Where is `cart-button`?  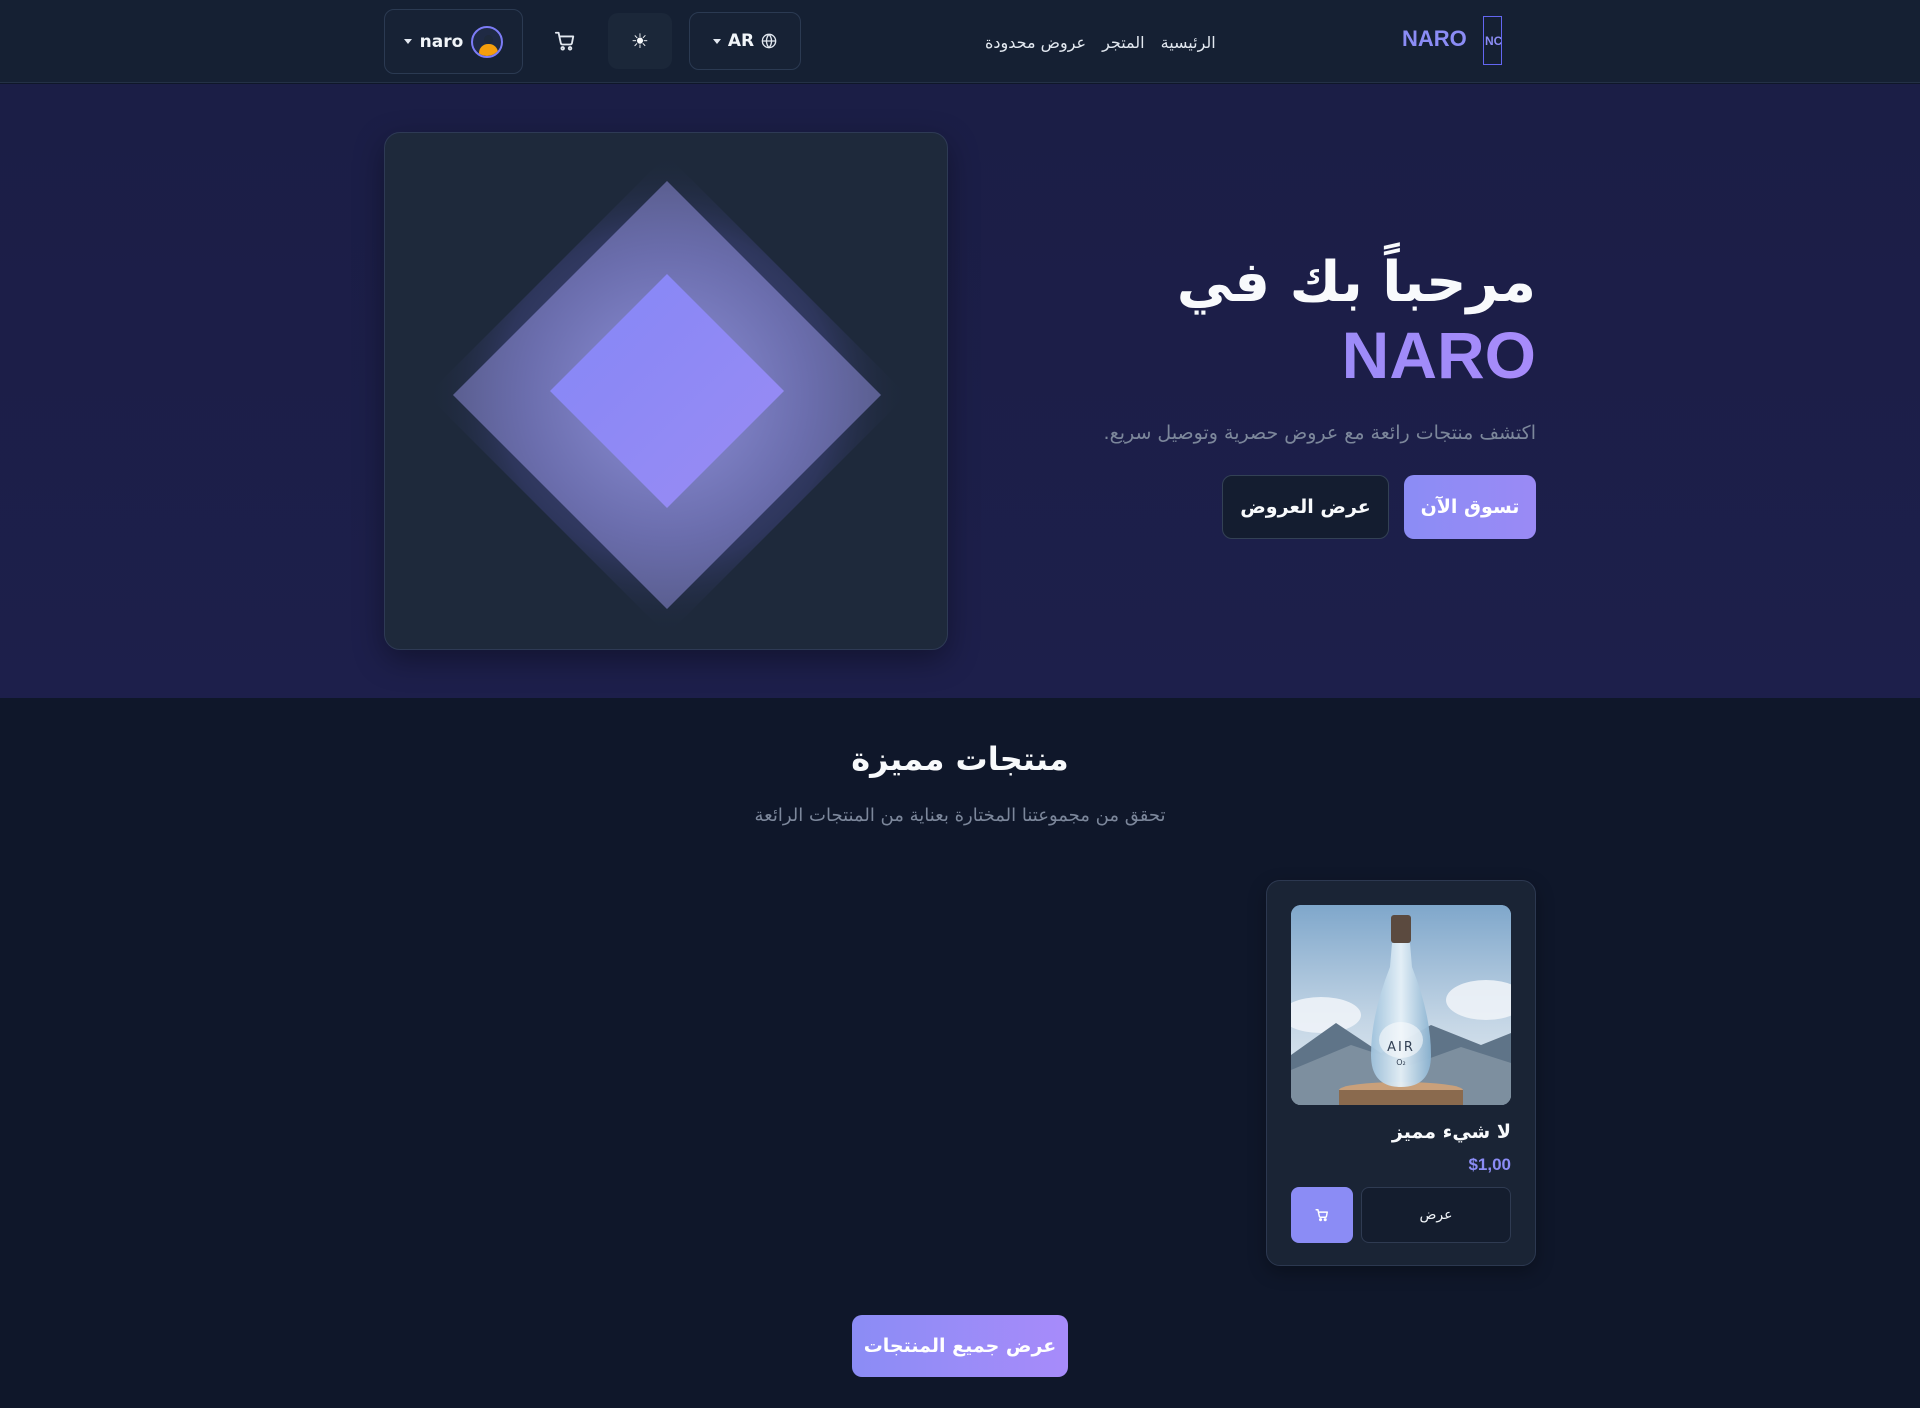
cart-button is located at coordinates (565, 41).